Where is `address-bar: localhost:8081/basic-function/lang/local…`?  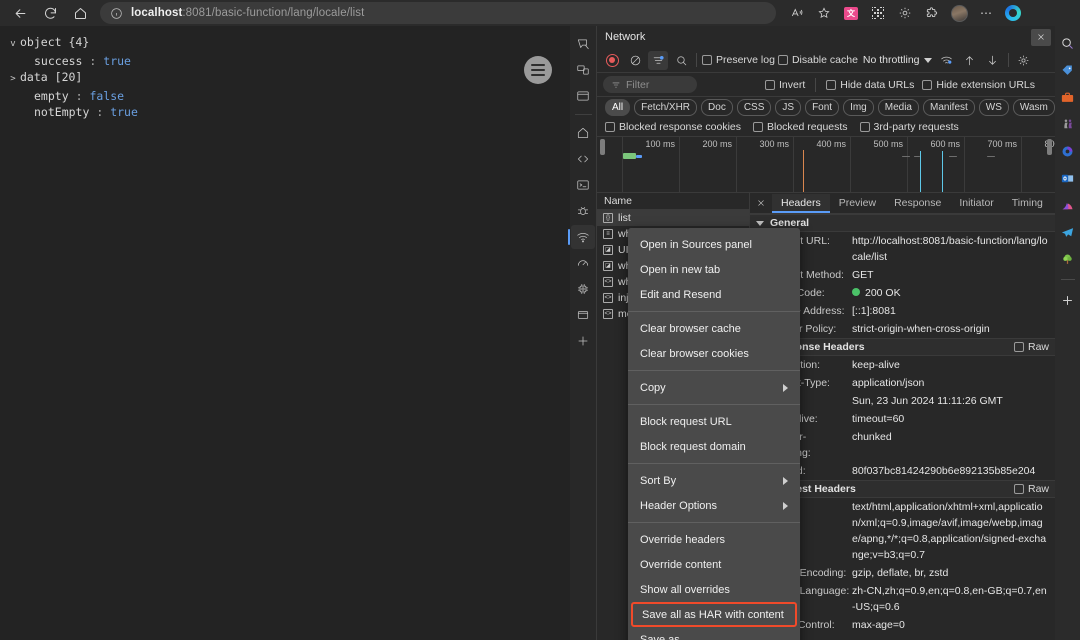 address-bar: localhost:8081/basic-function/lang/local… is located at coordinates (438, 13).